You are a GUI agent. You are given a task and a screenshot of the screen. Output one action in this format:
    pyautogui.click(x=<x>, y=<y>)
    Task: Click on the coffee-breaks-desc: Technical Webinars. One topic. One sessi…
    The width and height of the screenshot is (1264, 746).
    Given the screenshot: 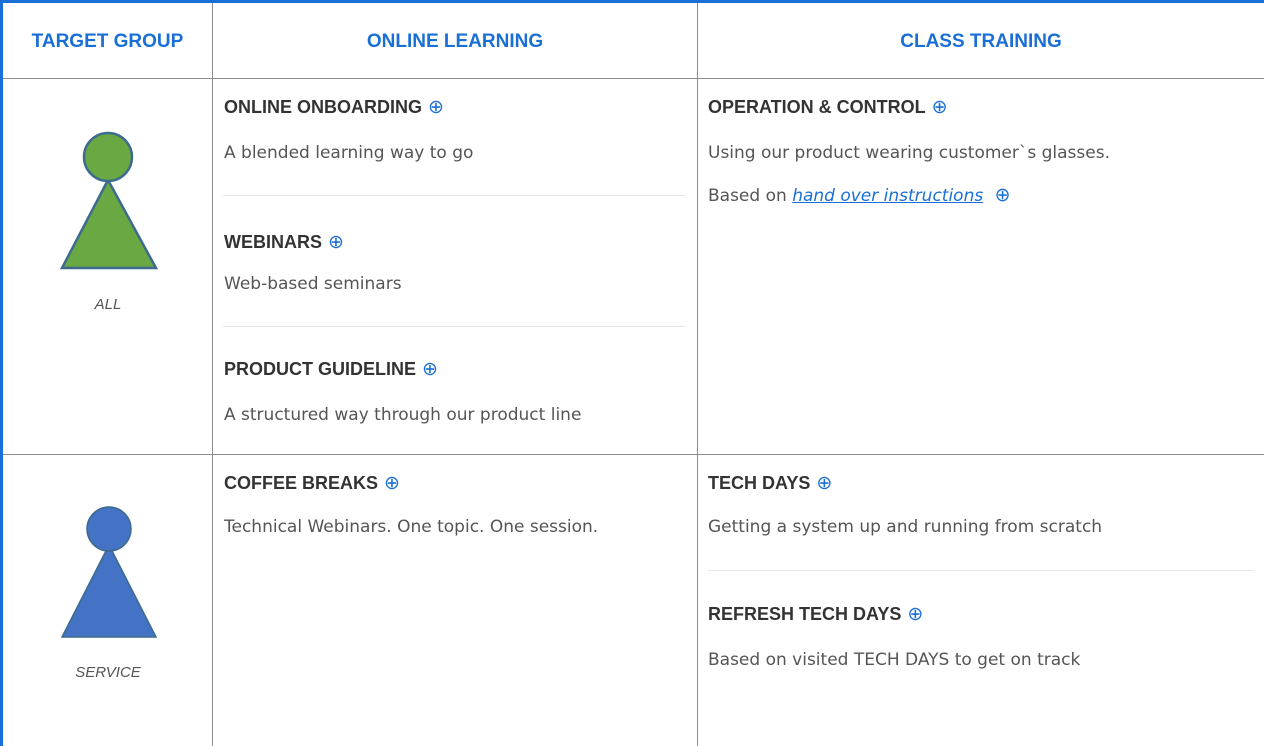 What is the action you would take?
    pyautogui.click(x=411, y=527)
    